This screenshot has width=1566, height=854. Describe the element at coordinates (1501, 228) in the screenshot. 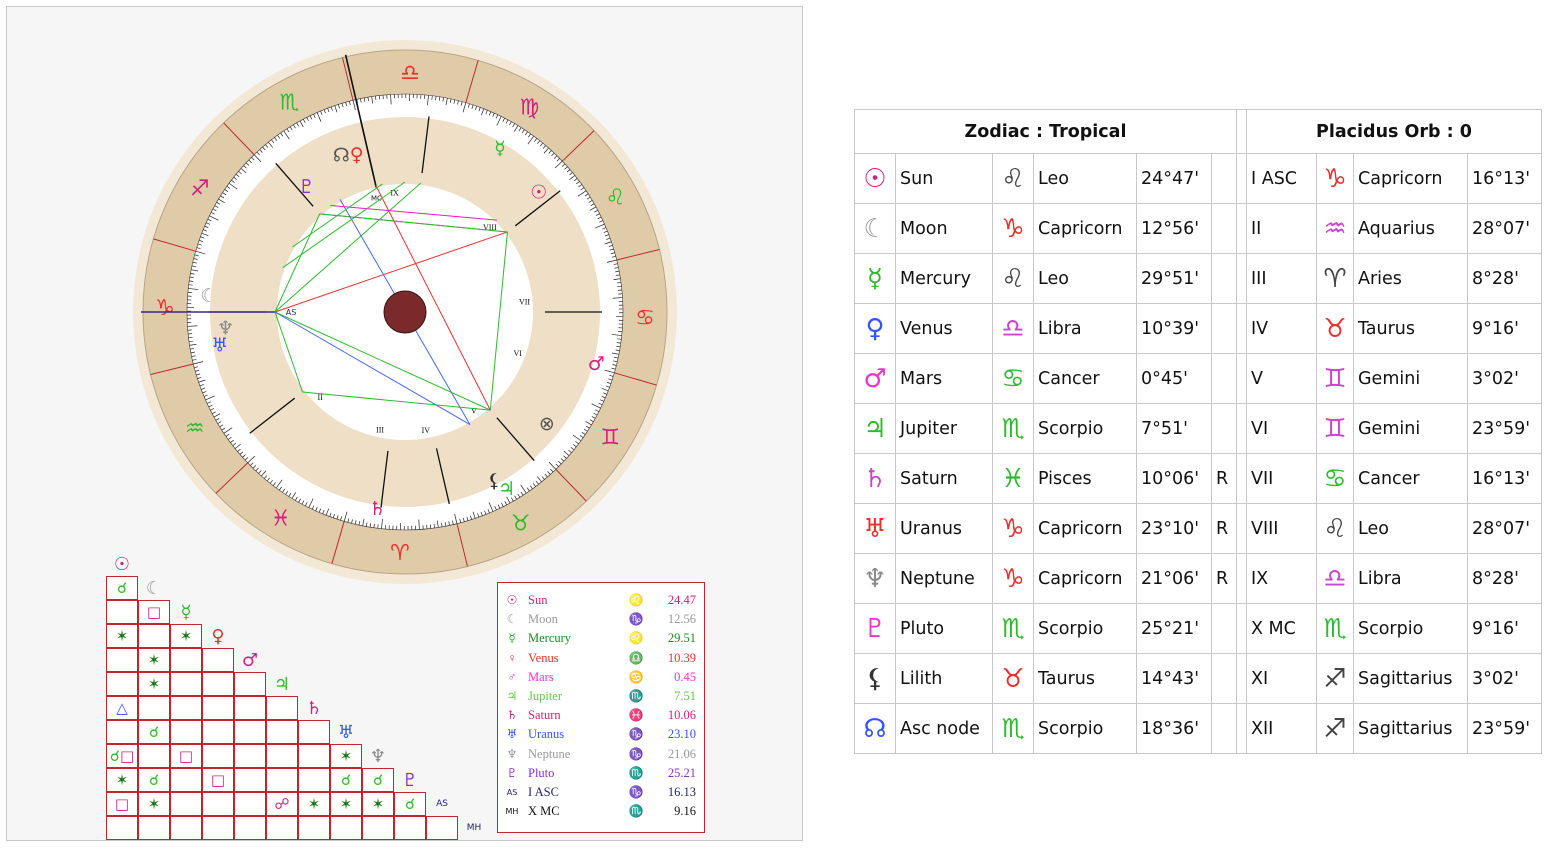

I see `house-degree: 28°07'` at that location.